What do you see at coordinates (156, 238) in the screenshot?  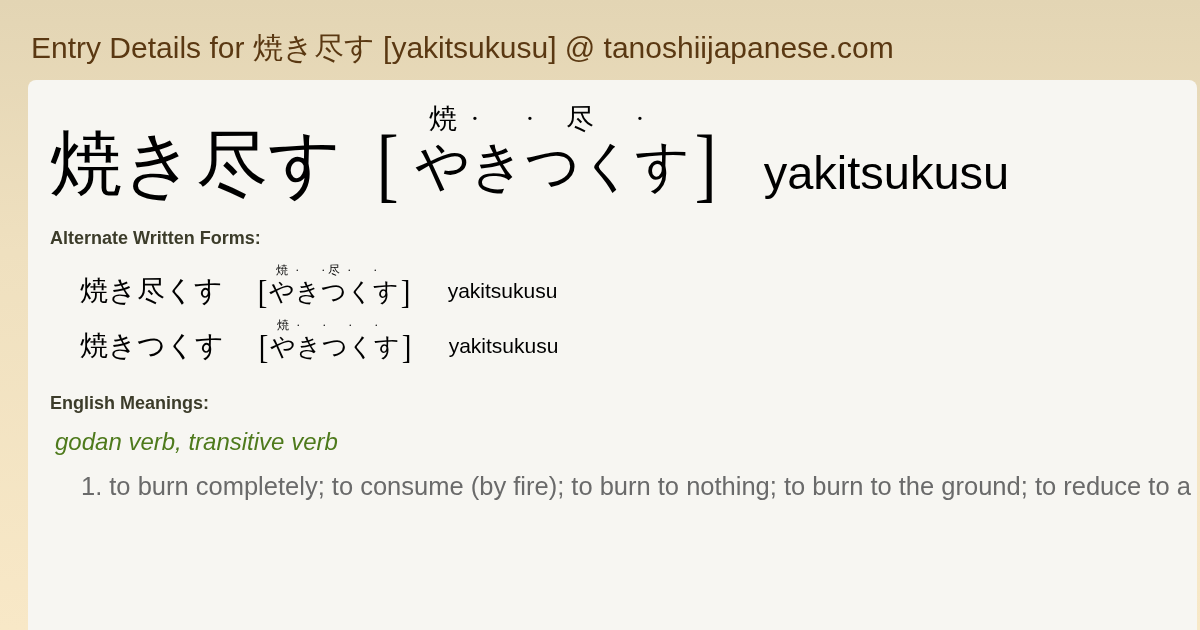 I see `section-heading: Alternate Written Forms:` at bounding box center [156, 238].